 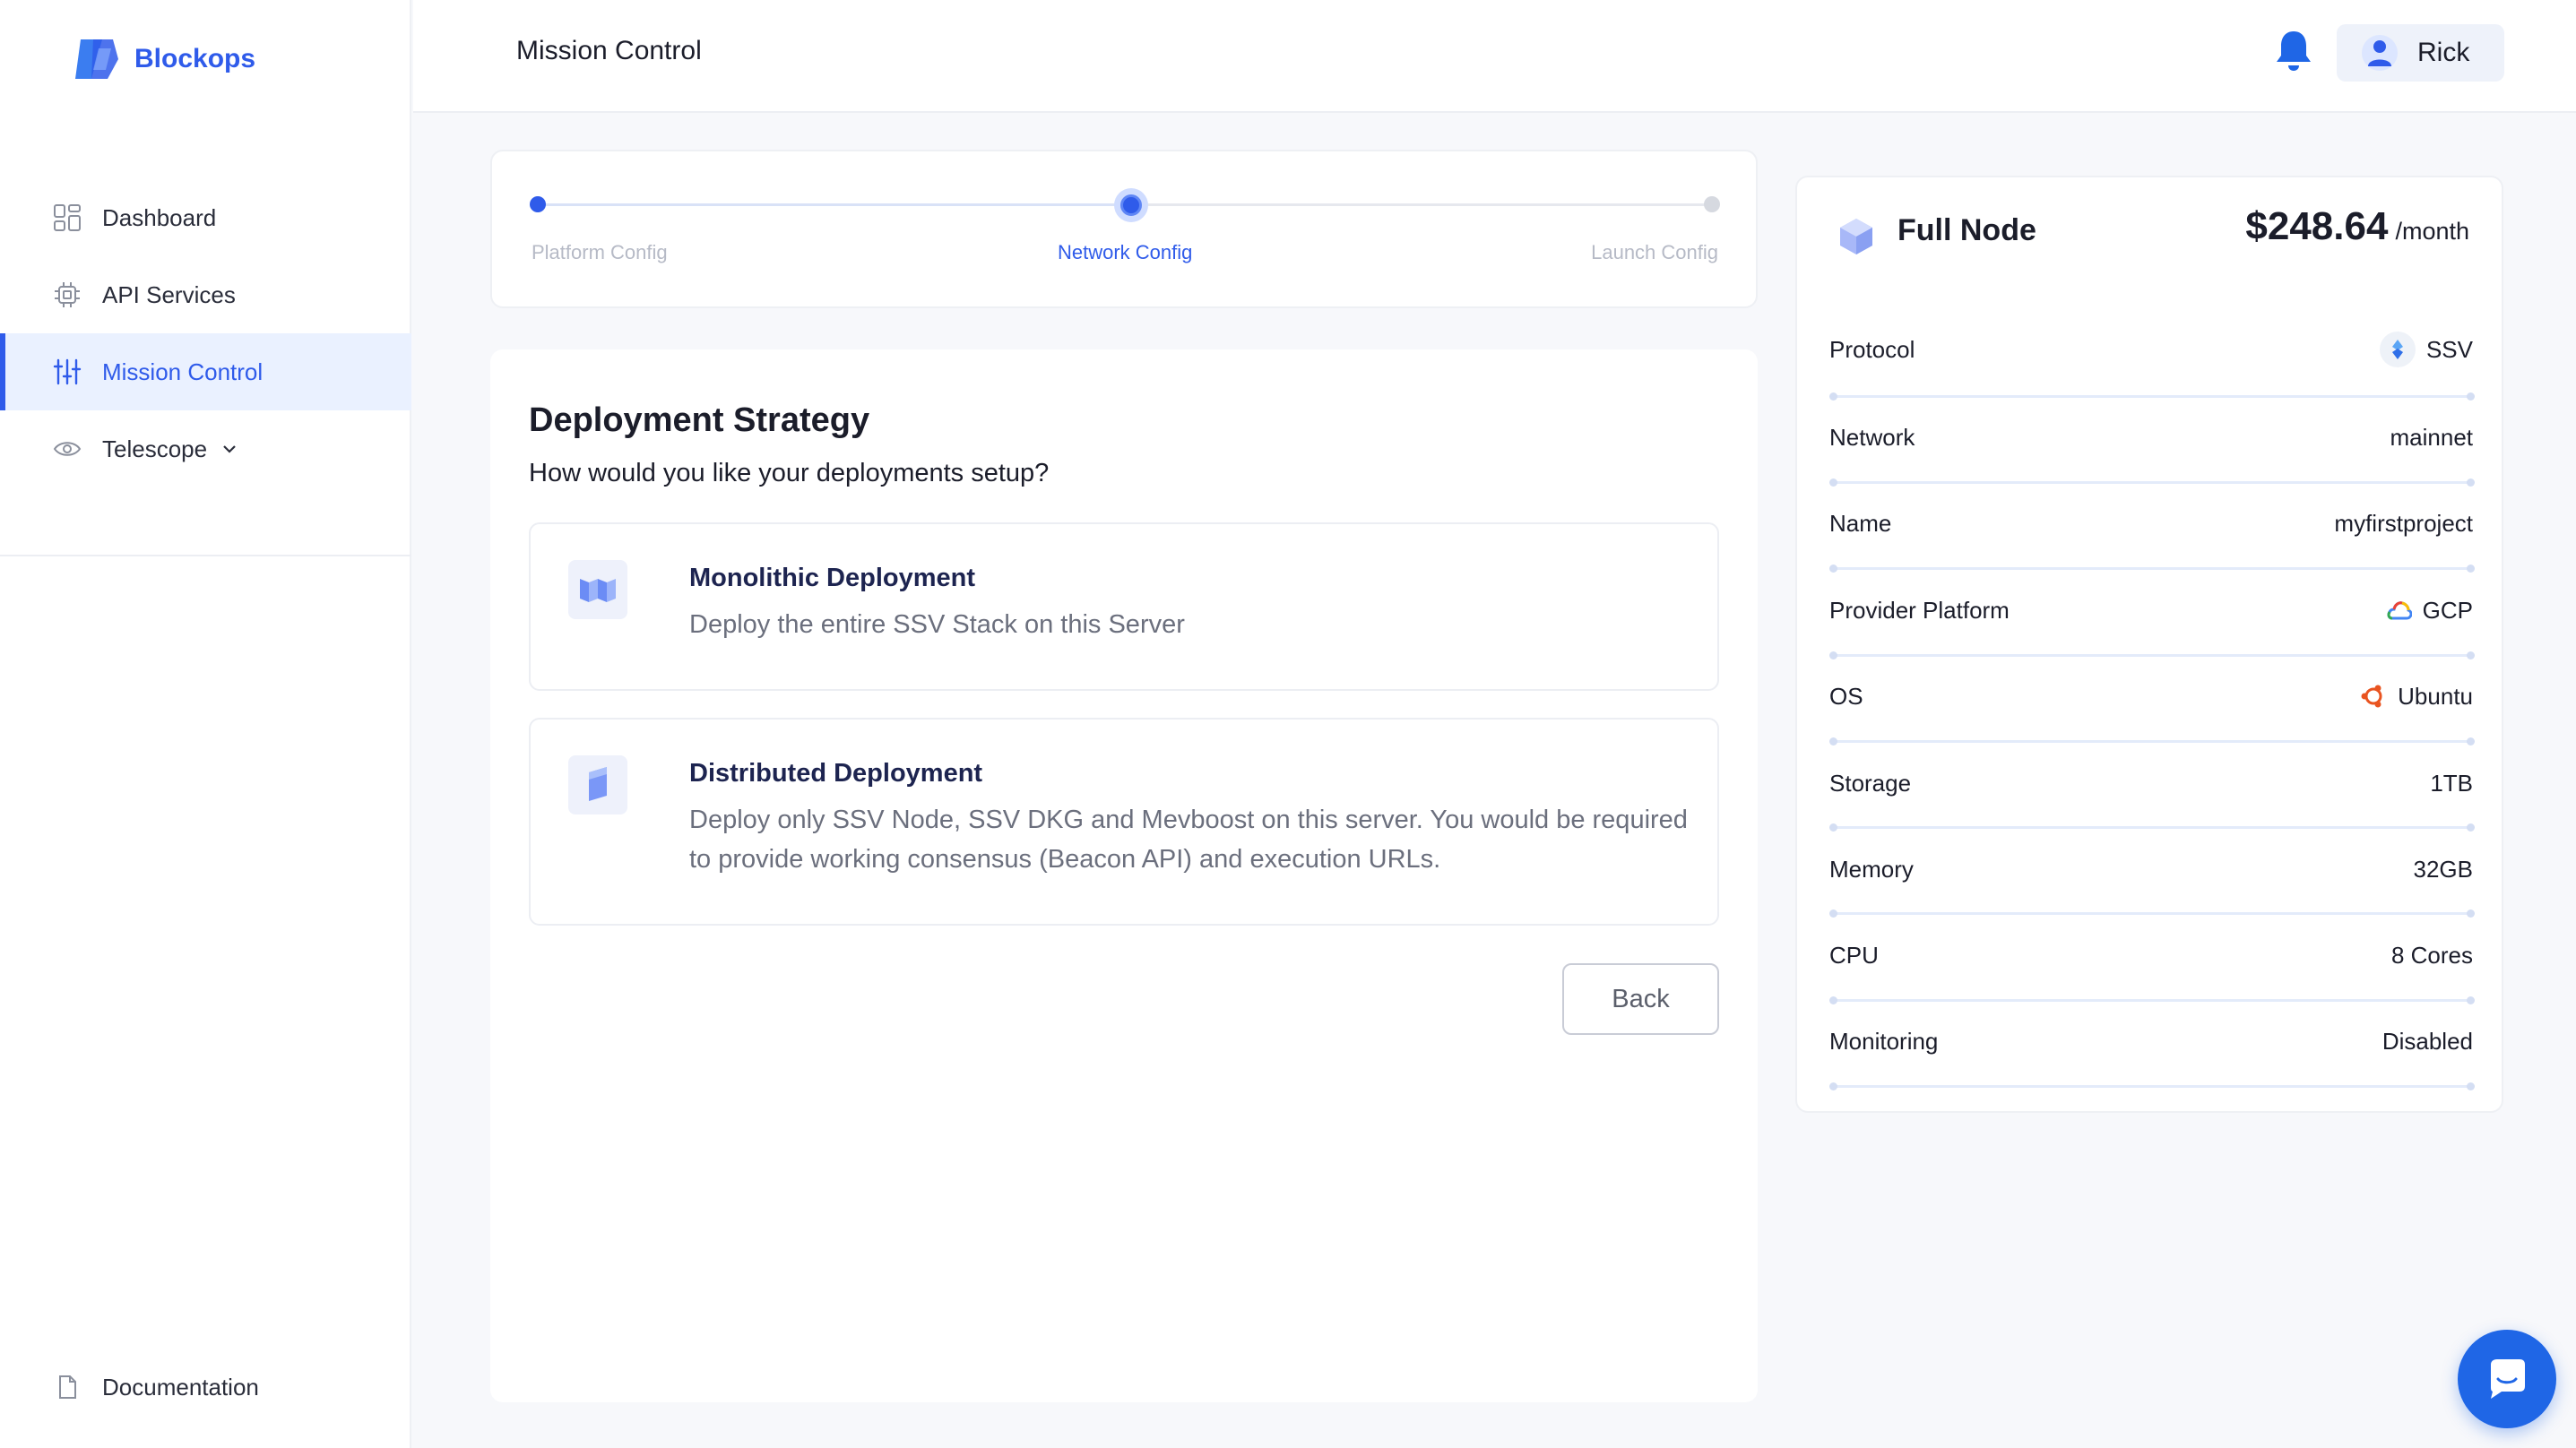 What do you see at coordinates (2399, 610) in the screenshot?
I see `gcp-icon` at bounding box center [2399, 610].